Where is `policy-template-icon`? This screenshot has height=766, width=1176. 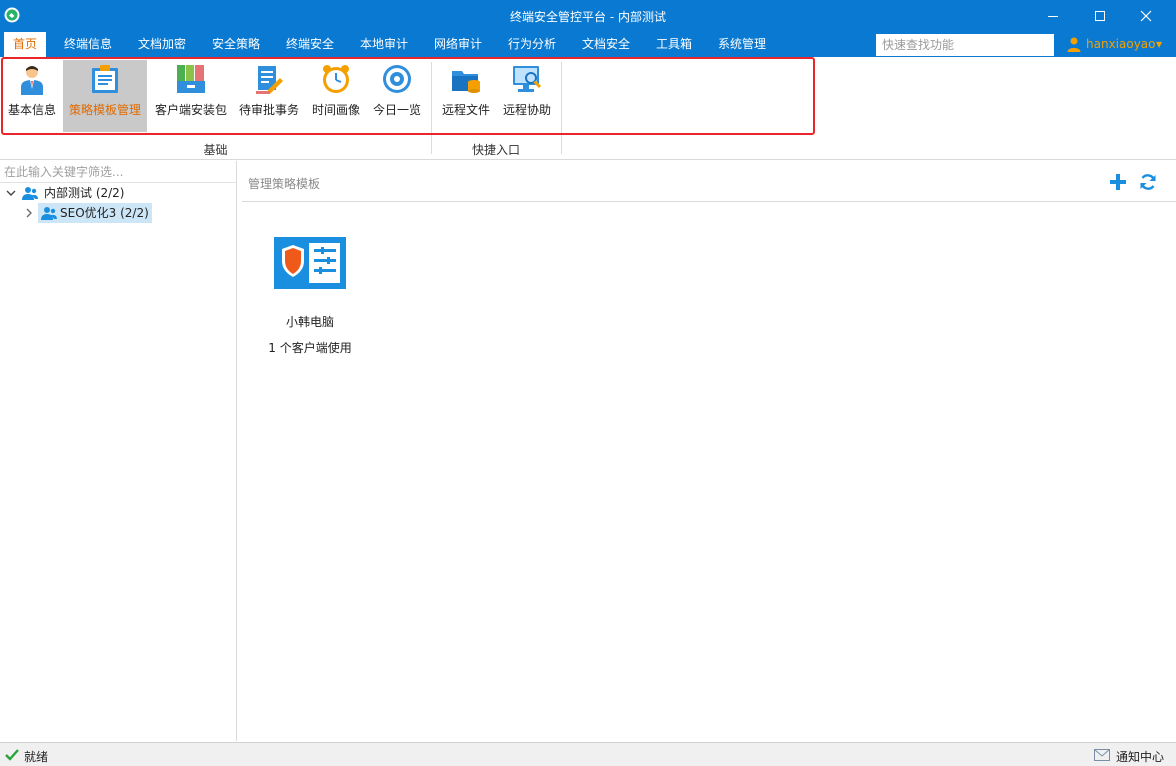 policy-template-icon is located at coordinates (310, 263).